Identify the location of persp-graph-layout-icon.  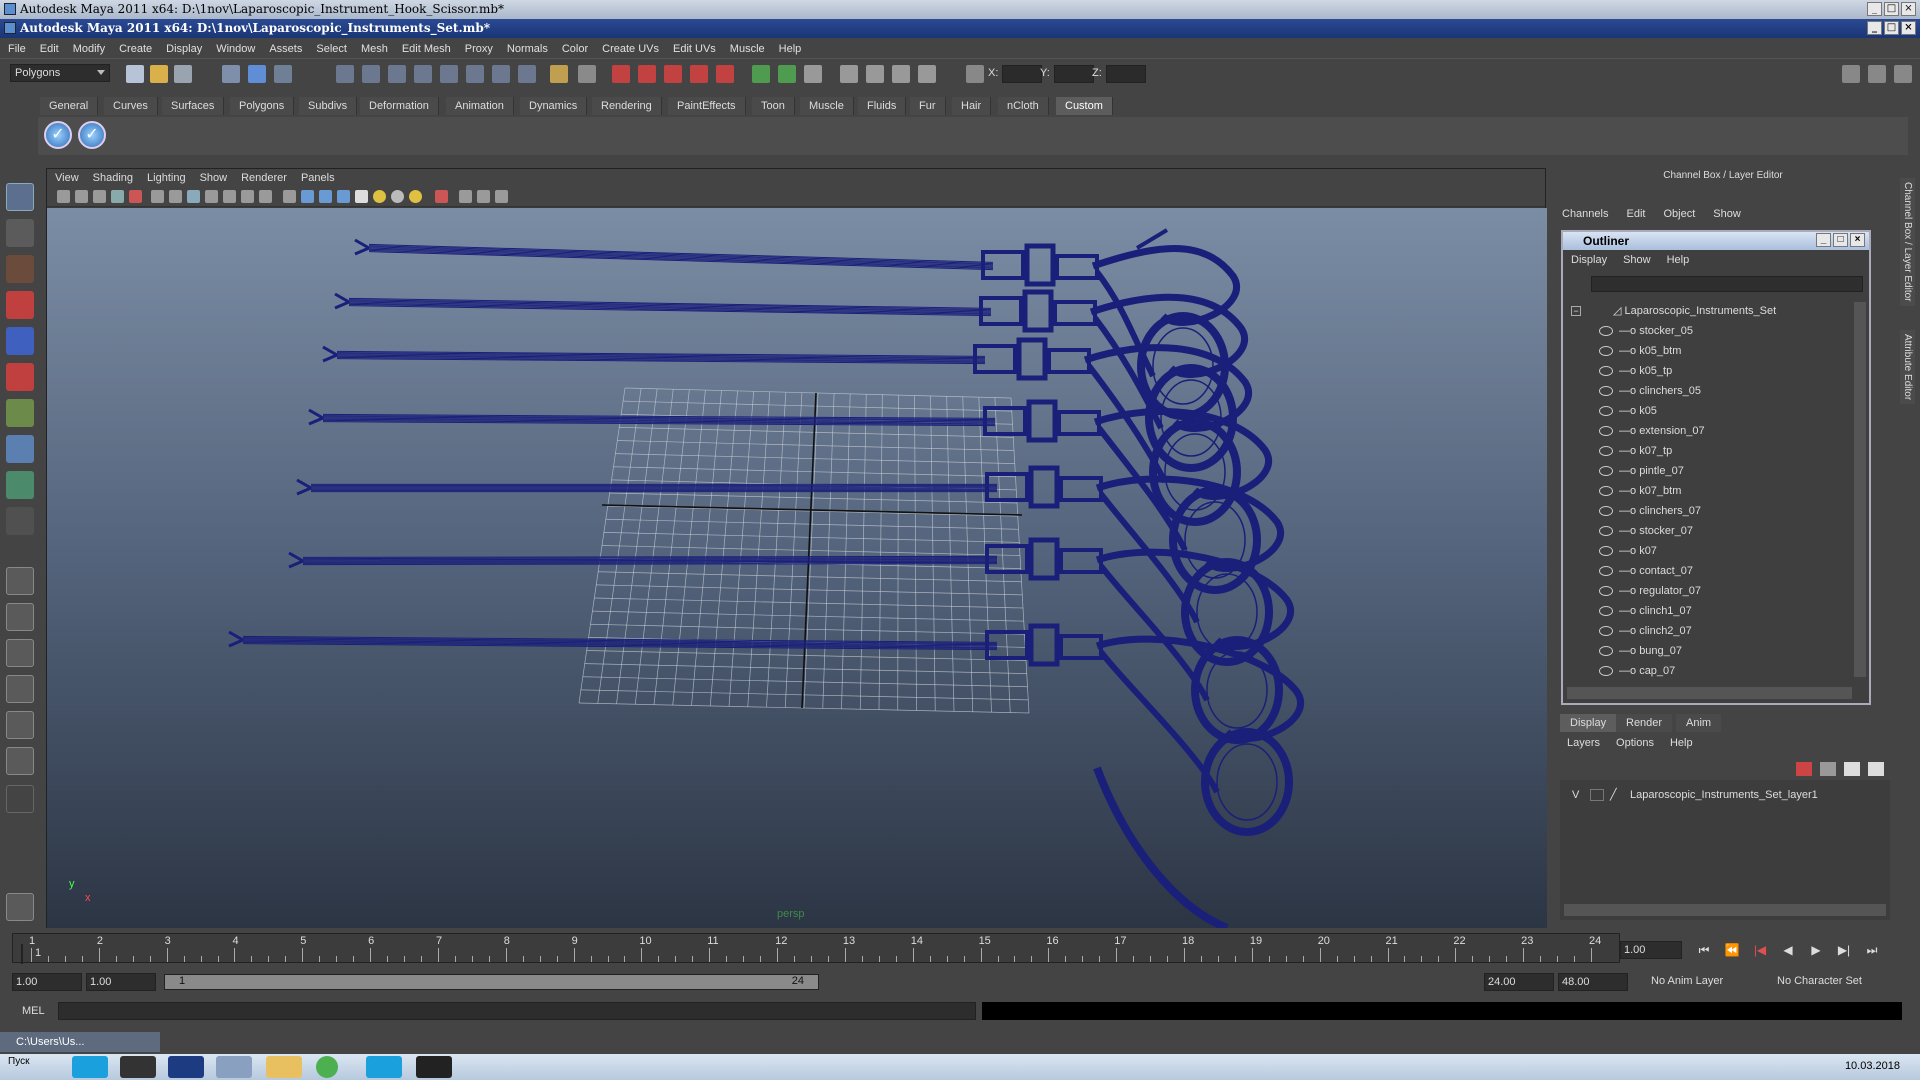
(20, 689).